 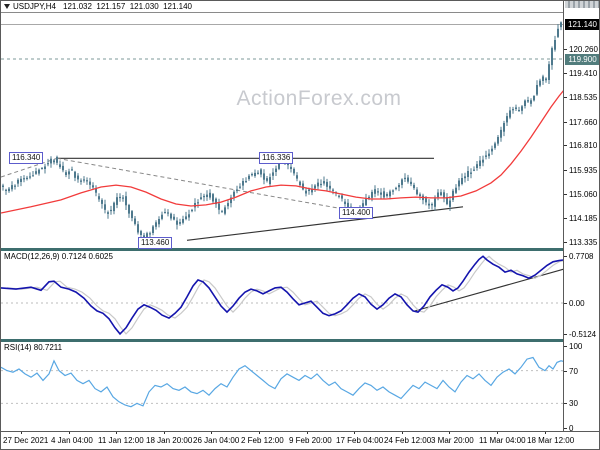 What do you see at coordinates (34, 6) in the screenshot?
I see `symbol-timeframe: USDJPY,H4` at bounding box center [34, 6].